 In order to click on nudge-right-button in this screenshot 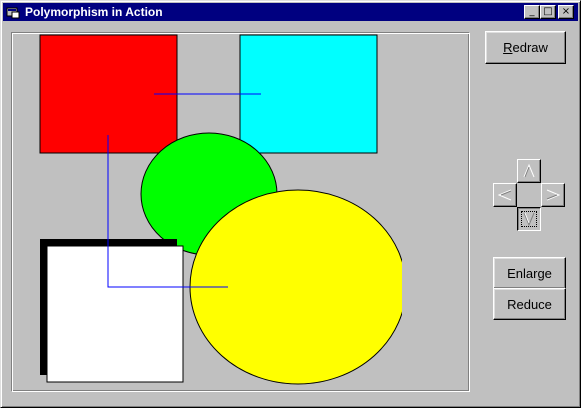, I will do `click(553, 195)`.